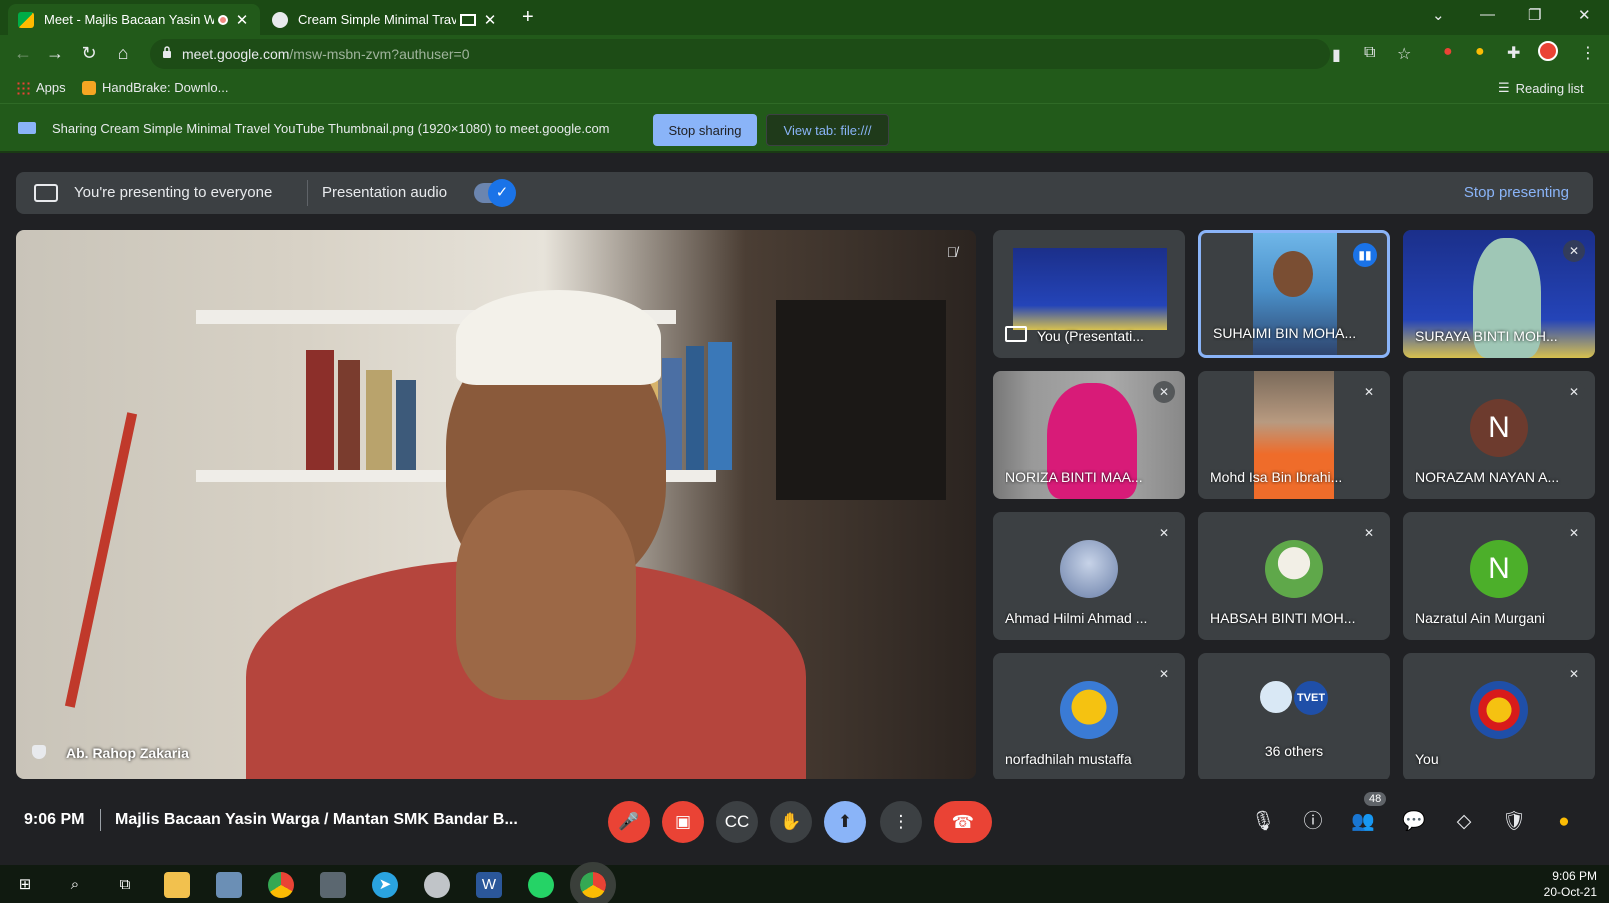 The width and height of the screenshot is (1609, 903). I want to click on more-options-button: ⋮, so click(901, 822).